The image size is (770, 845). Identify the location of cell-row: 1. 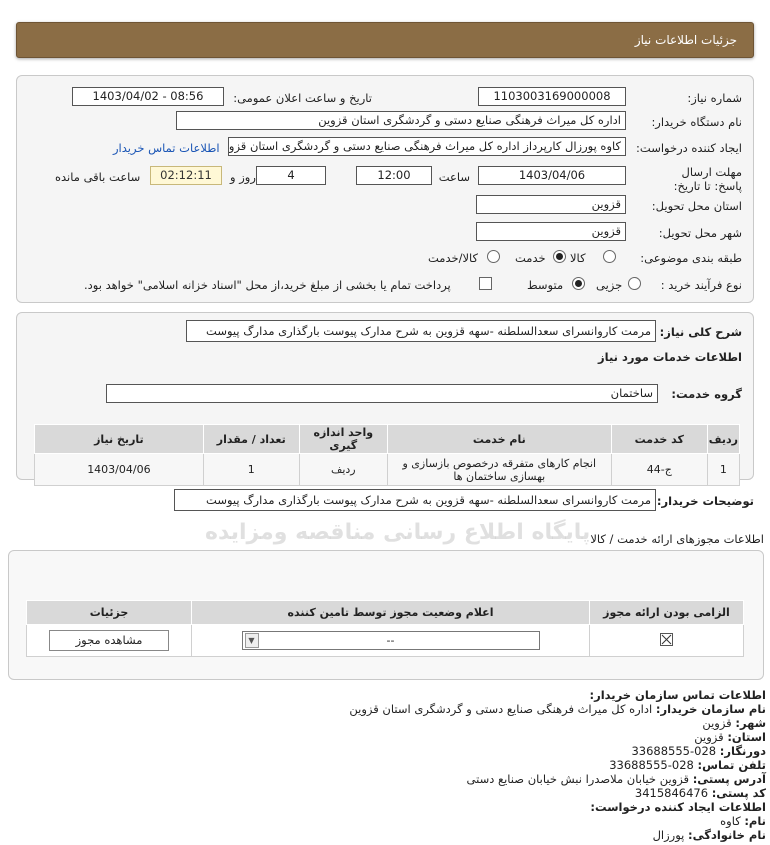
(723, 469).